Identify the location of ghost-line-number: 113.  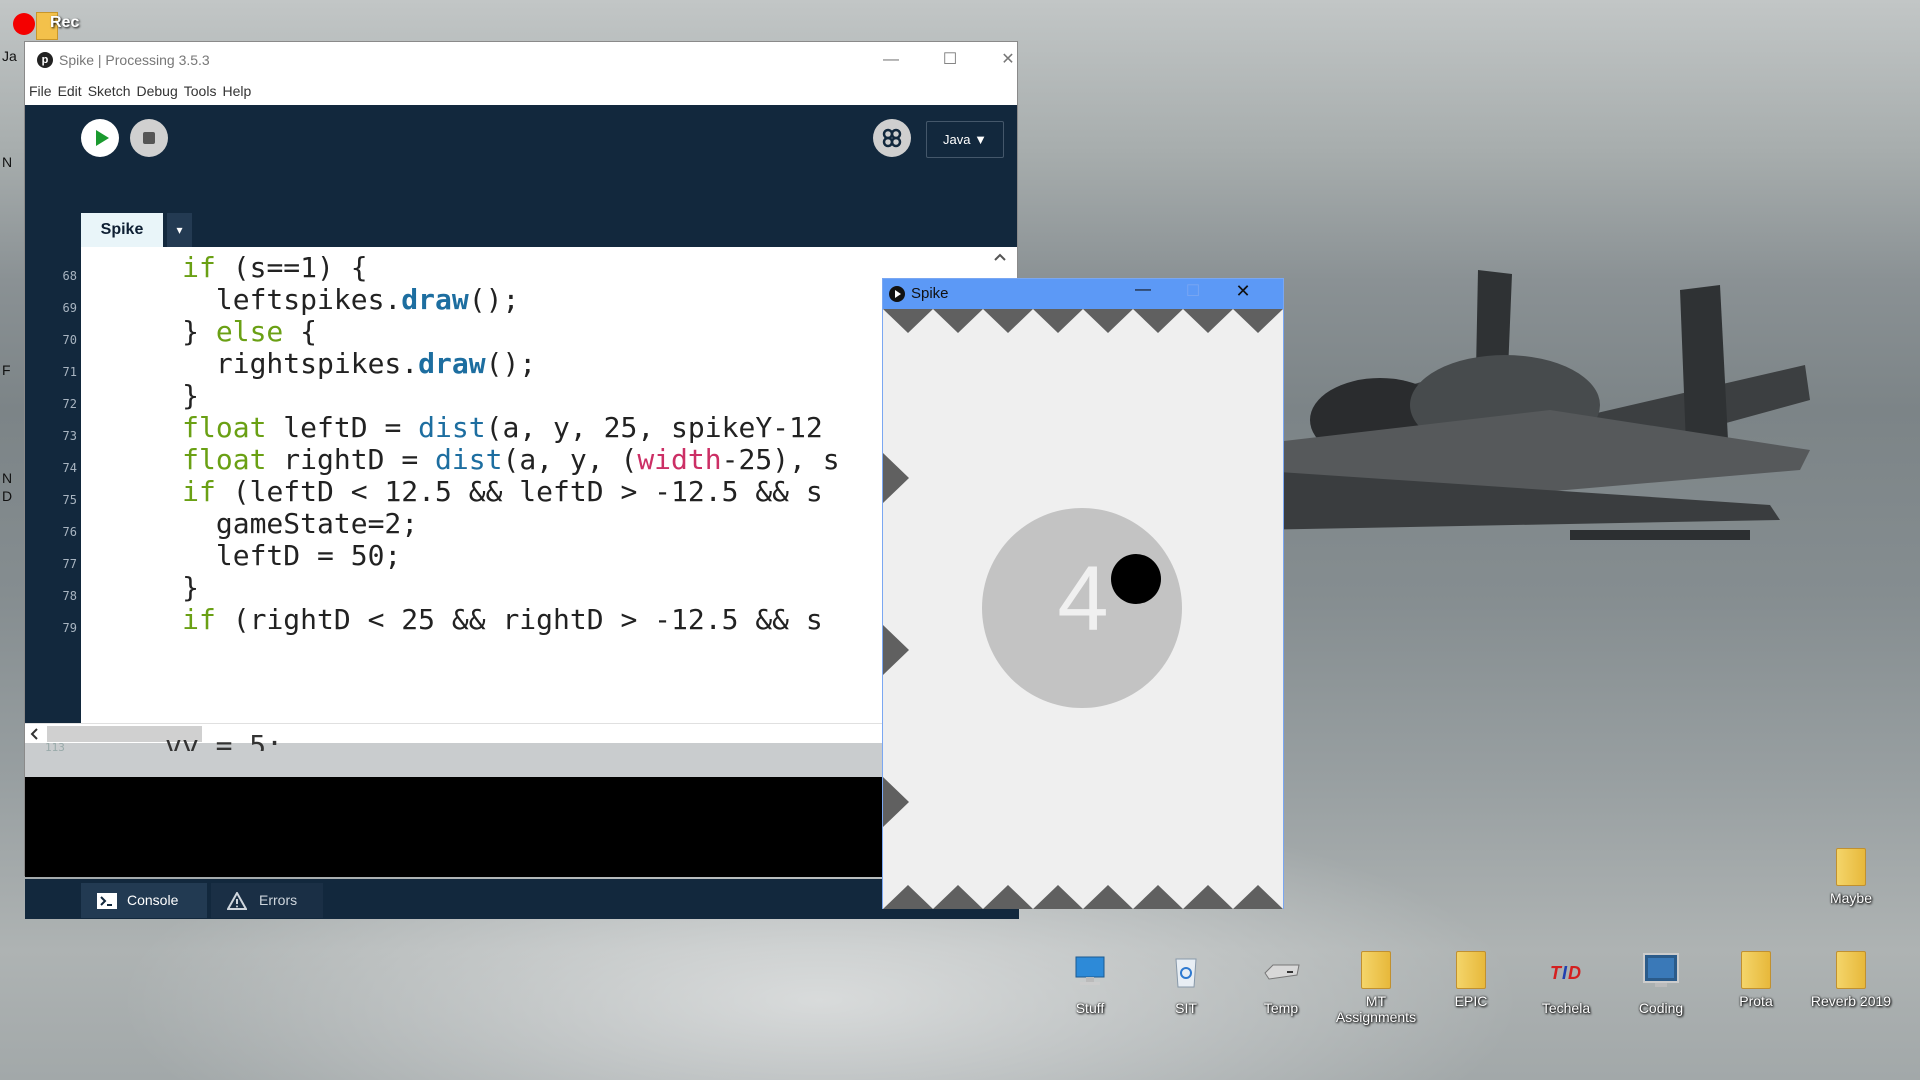
(55, 747).